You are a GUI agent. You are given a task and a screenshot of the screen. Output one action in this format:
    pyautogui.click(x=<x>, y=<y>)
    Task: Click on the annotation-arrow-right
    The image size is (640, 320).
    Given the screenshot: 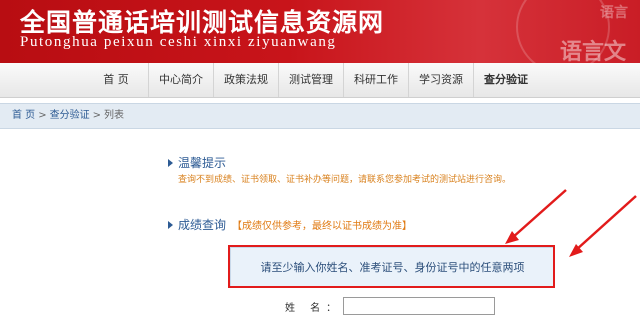 What is the action you would take?
    pyautogui.click(x=606, y=223)
    